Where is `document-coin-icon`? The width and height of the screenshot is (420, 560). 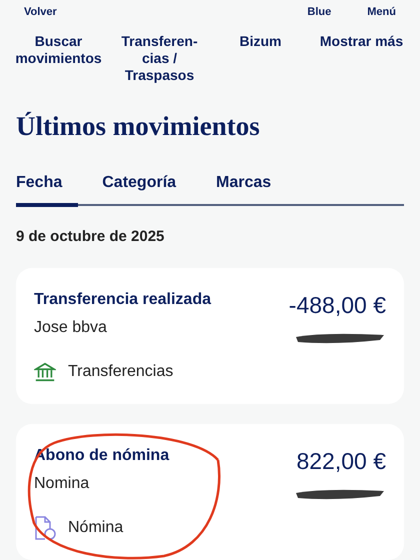 document-coin-icon is located at coordinates (45, 528).